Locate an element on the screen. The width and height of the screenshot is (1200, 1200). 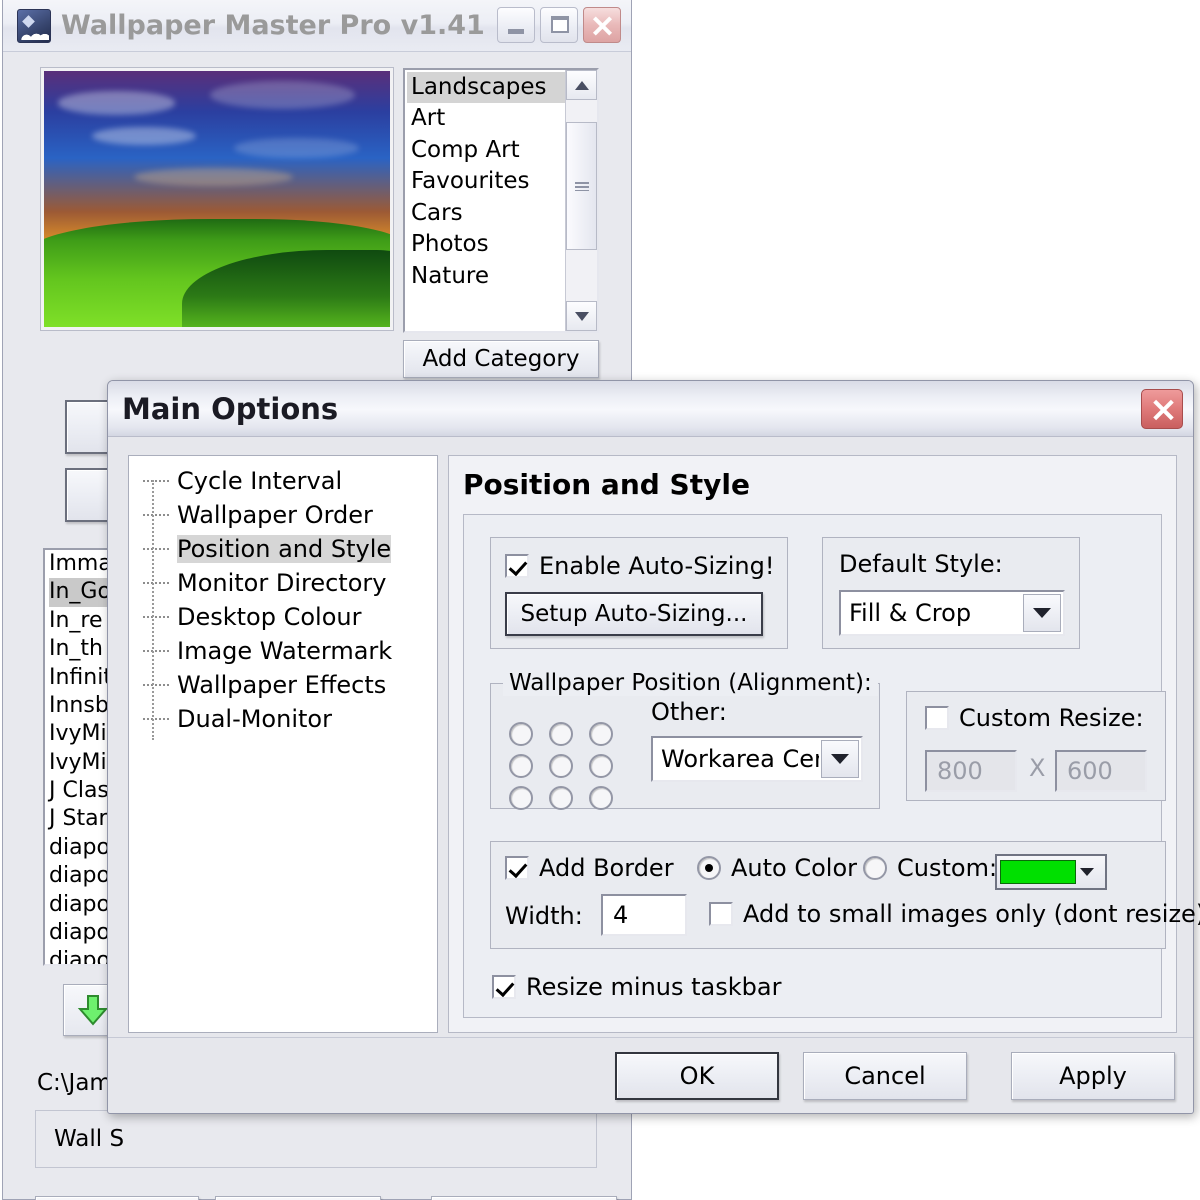
category-item: Photos is located at coordinates (486, 244).